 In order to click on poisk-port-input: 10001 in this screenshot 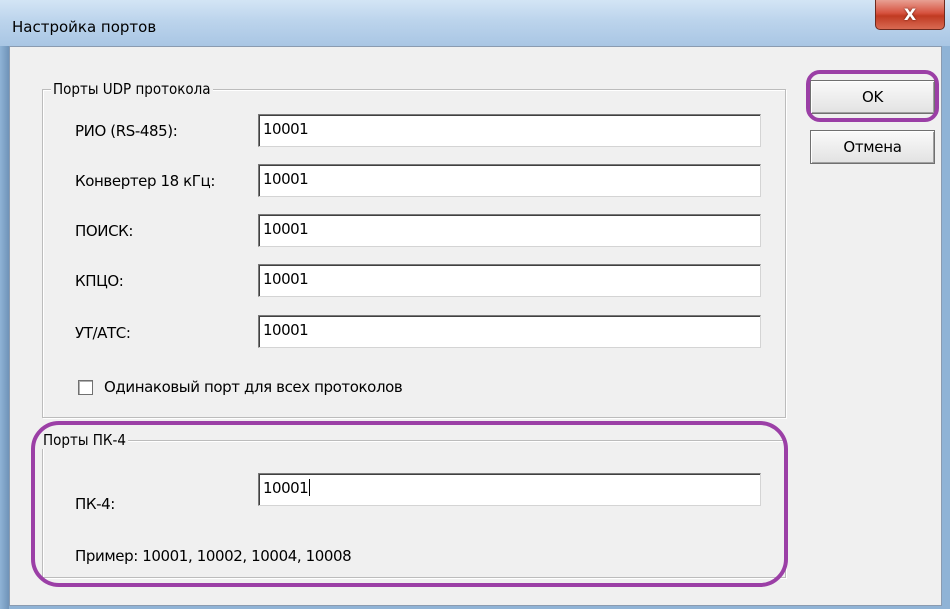, I will do `click(509, 230)`.